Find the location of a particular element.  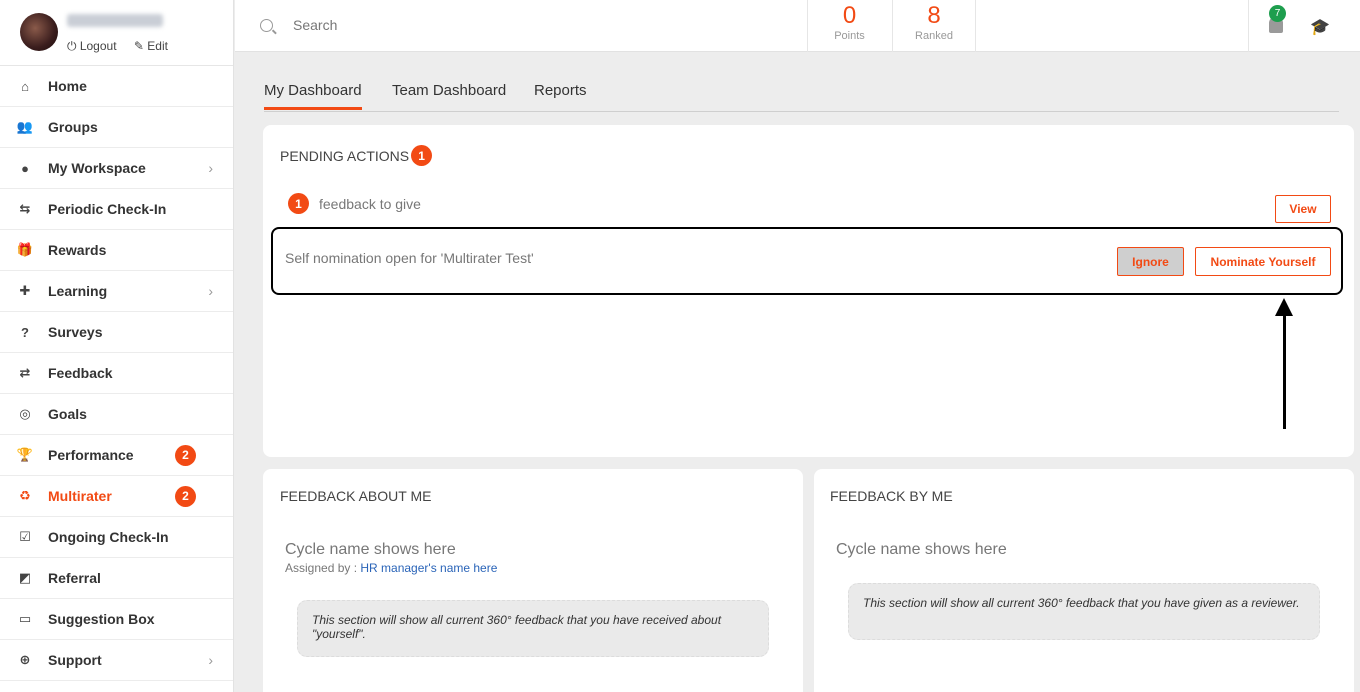

pending-count-badge: 1 is located at coordinates (422, 155).